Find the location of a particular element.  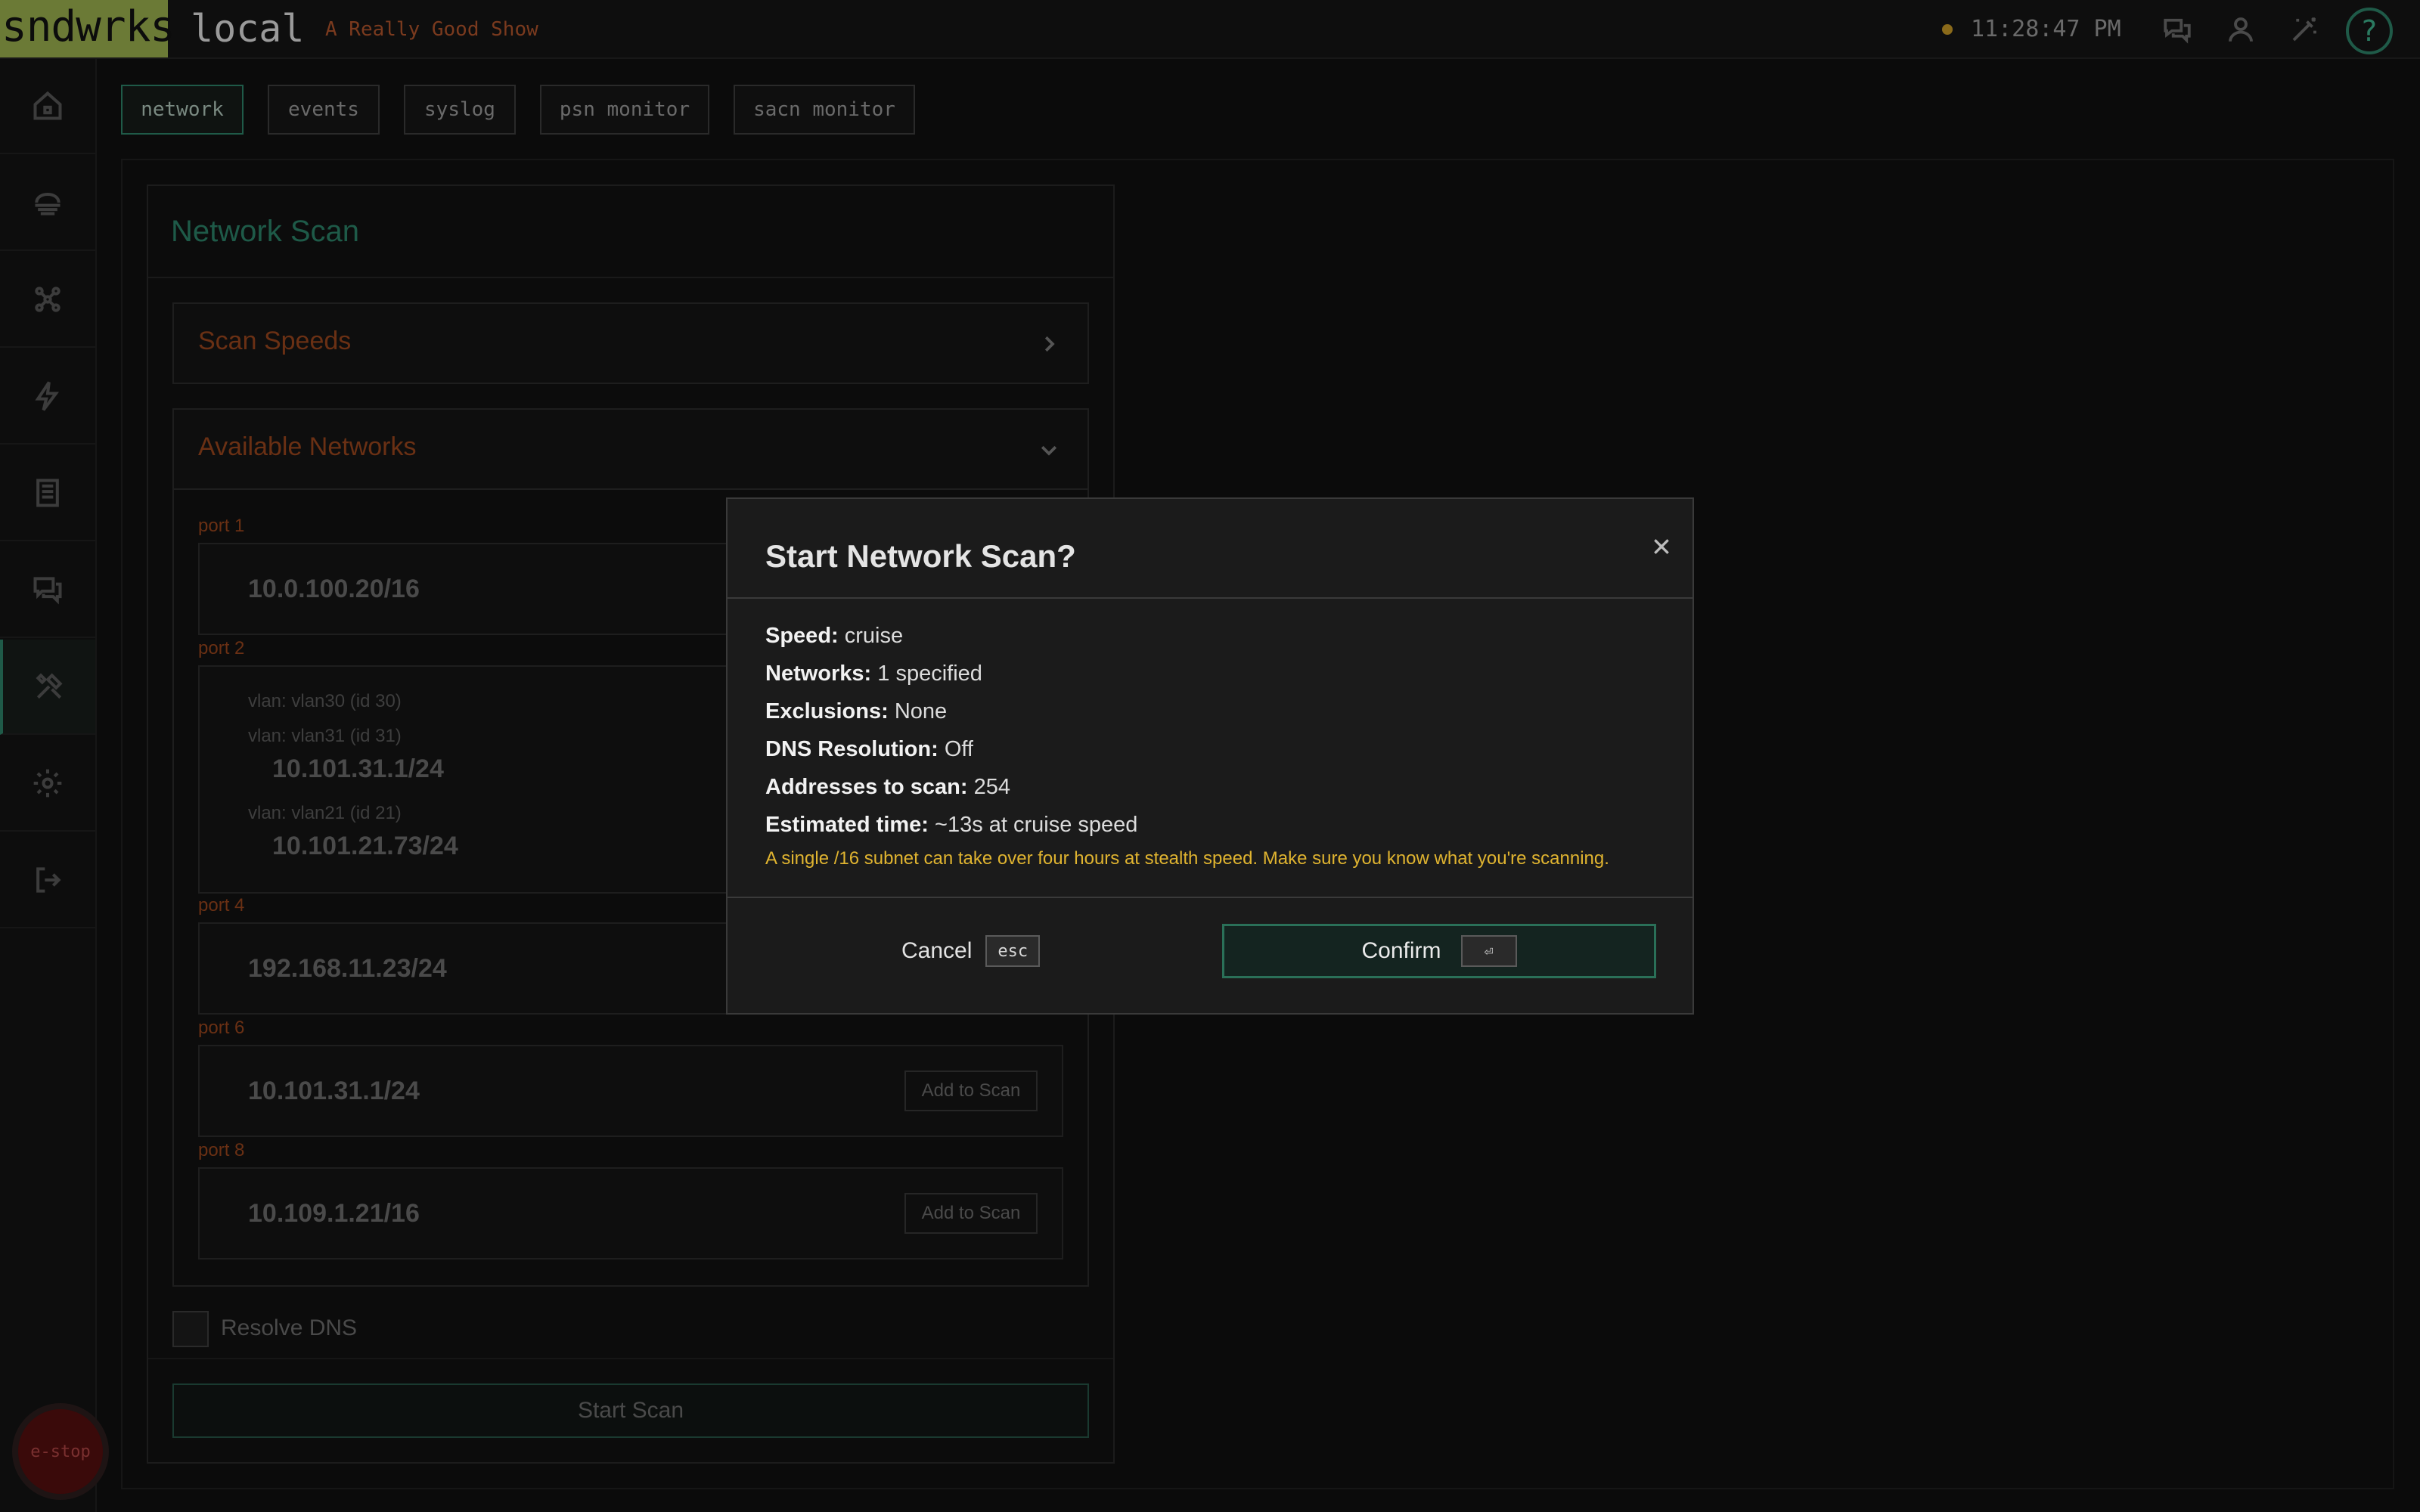

resolve-dns-checkbox is located at coordinates (190, 1329).